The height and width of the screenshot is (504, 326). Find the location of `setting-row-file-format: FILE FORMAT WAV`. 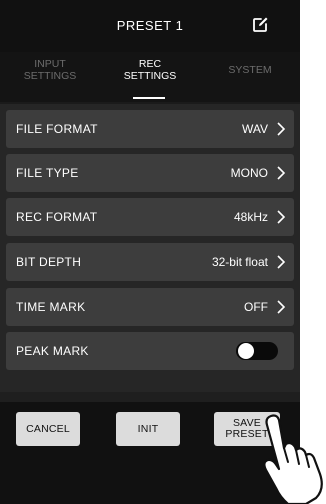

setting-row-file-format: FILE FORMAT WAV is located at coordinates (150, 129).